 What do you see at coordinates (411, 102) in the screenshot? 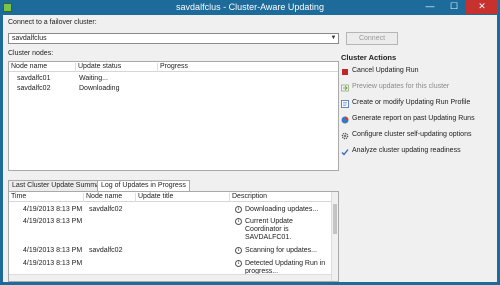
I see `action-label: Create or modify Updating Run Profile` at bounding box center [411, 102].